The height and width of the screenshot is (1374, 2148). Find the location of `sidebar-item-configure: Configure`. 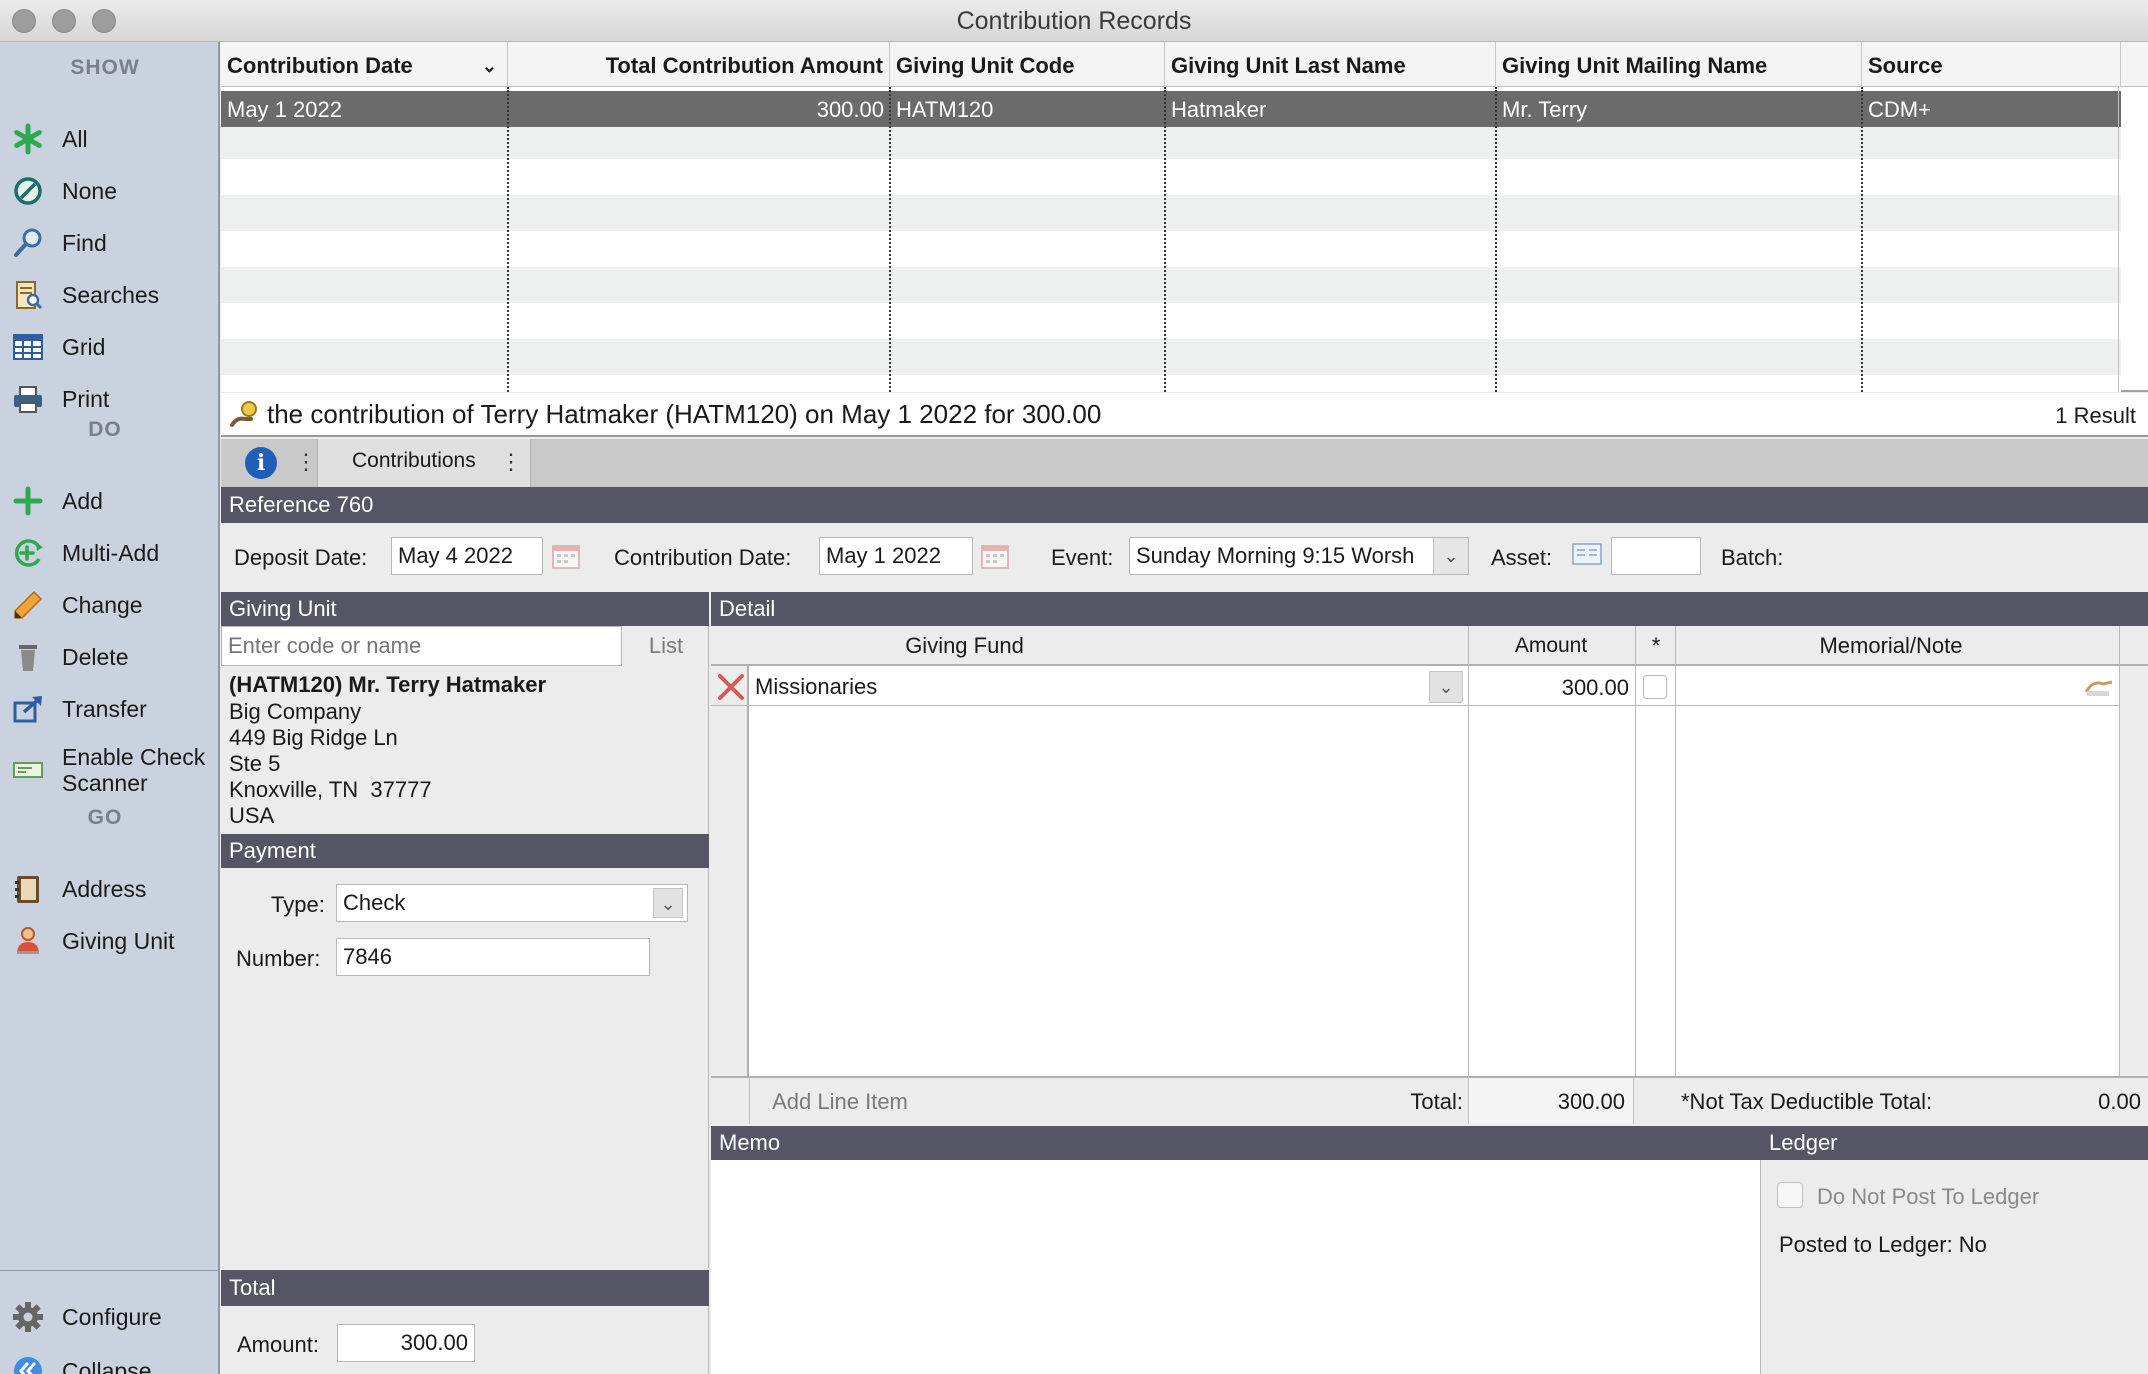

sidebar-item-configure: Configure is located at coordinates (112, 1317).